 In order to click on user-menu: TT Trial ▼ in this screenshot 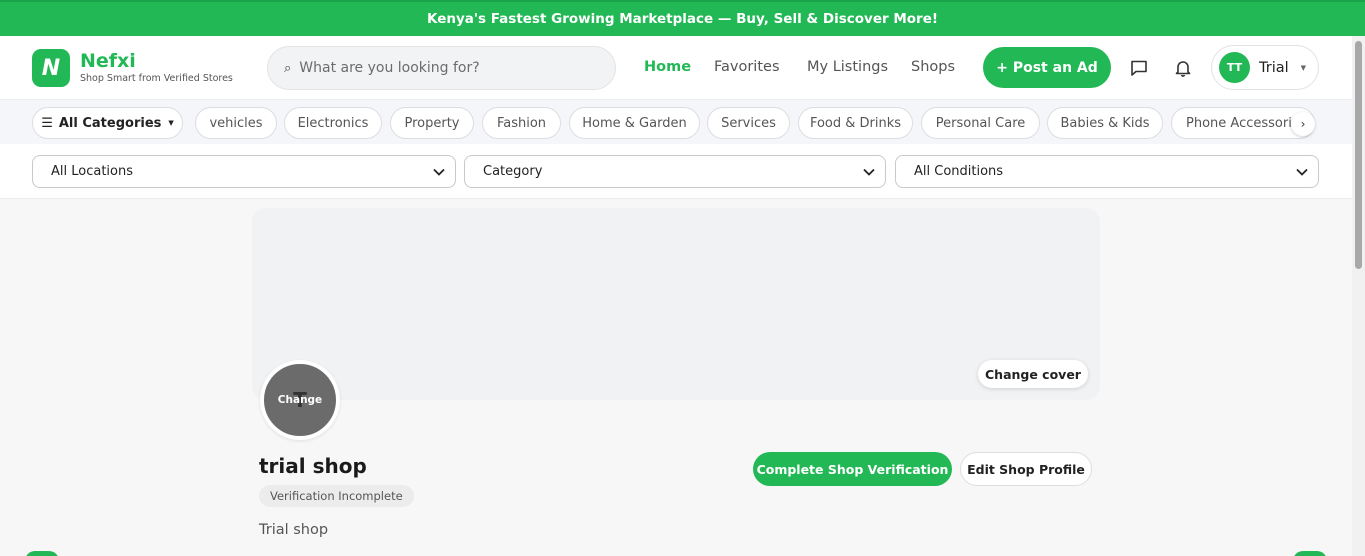, I will do `click(1265, 67)`.